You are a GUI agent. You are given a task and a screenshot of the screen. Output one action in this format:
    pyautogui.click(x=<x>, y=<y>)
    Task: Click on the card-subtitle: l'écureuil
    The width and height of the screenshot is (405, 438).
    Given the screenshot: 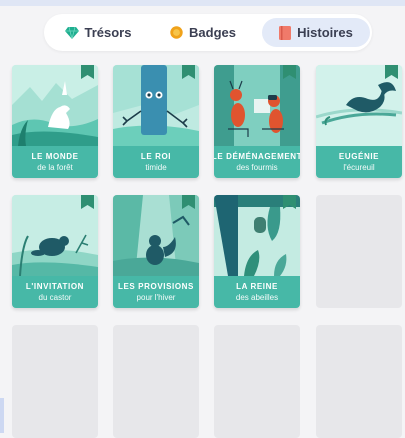 What is the action you would take?
    pyautogui.click(x=359, y=167)
    